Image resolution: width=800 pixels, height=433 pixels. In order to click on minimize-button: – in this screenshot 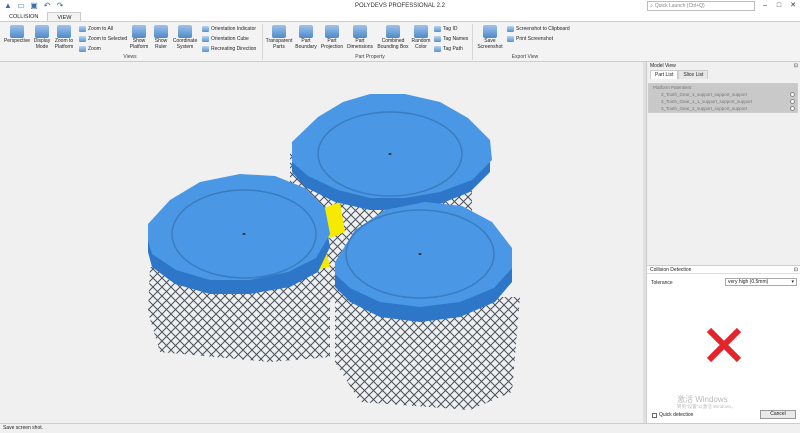, I will do `click(765, 6)`.